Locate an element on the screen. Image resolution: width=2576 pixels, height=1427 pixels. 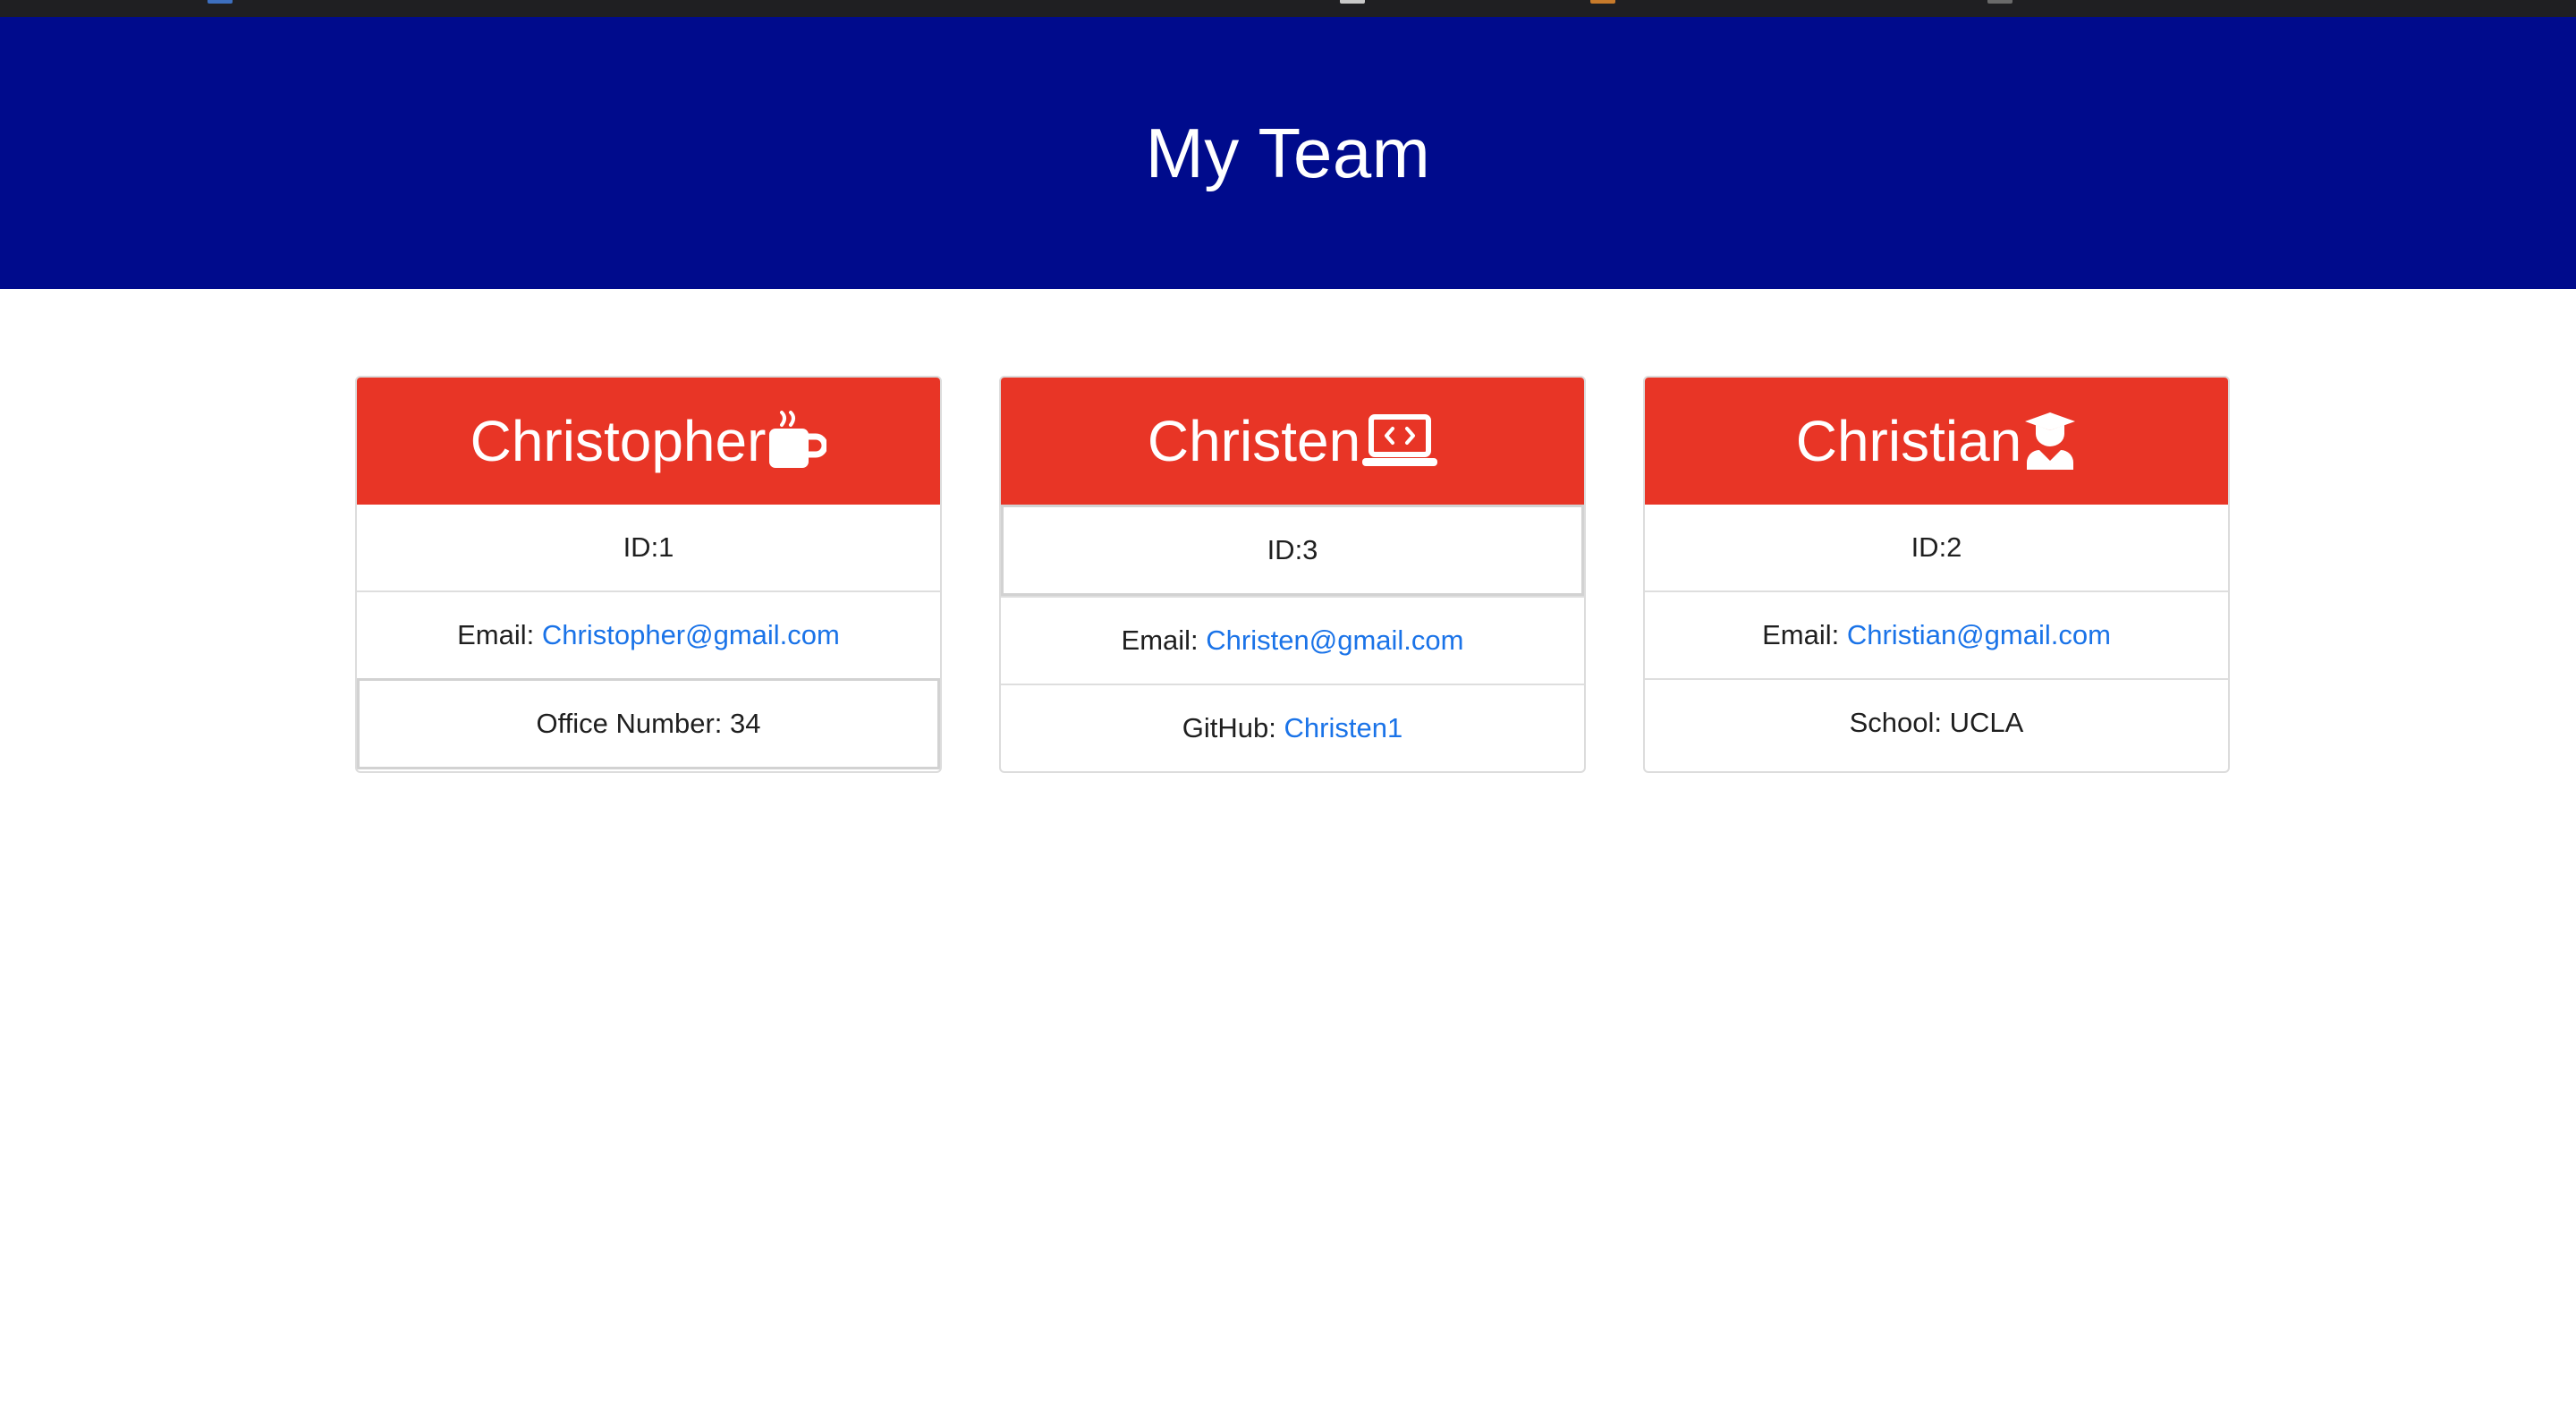
github-link: Christen1 is located at coordinates (1343, 728).